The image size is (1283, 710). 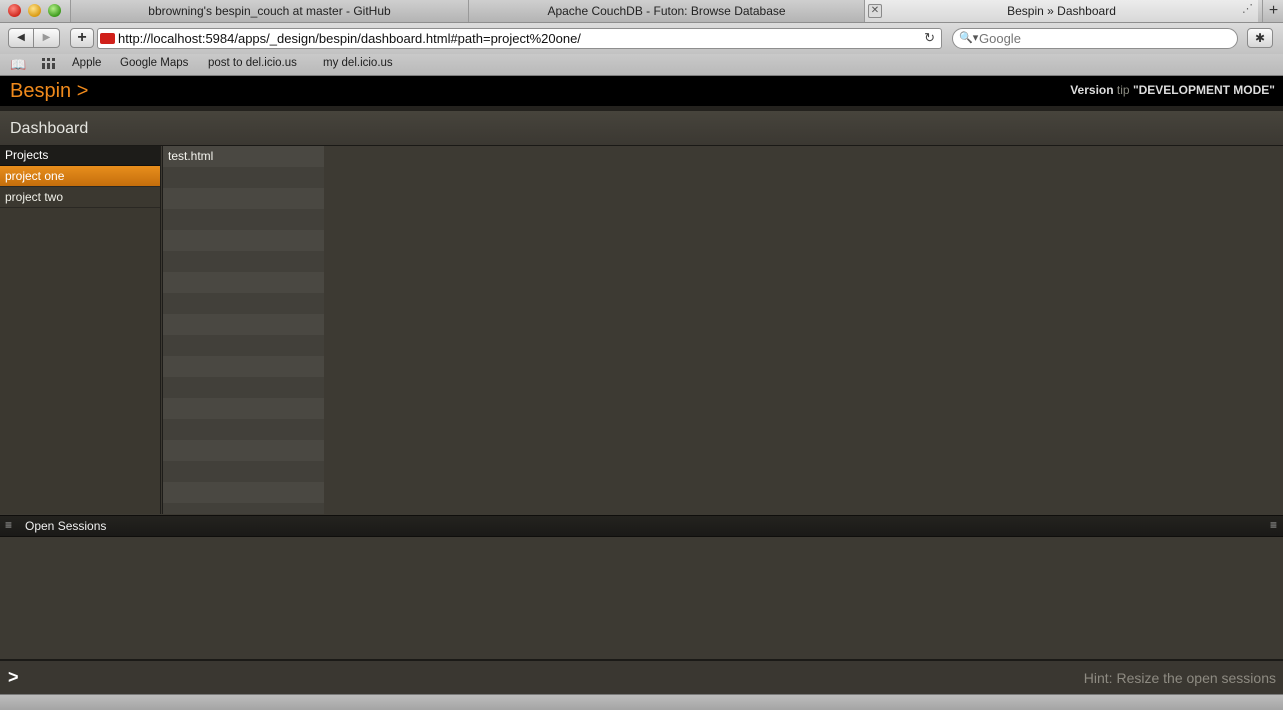 I want to click on command-input, so click(x=530, y=679).